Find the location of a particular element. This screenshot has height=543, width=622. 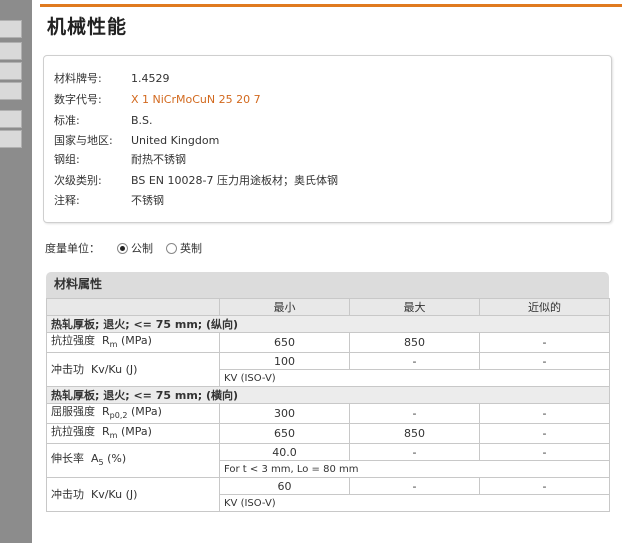

column-header-min: 最小 is located at coordinates (284, 307).